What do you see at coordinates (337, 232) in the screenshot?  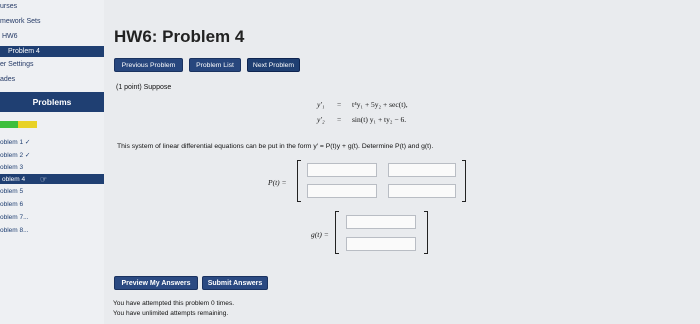 I see `g-vector-left-bracket` at bounding box center [337, 232].